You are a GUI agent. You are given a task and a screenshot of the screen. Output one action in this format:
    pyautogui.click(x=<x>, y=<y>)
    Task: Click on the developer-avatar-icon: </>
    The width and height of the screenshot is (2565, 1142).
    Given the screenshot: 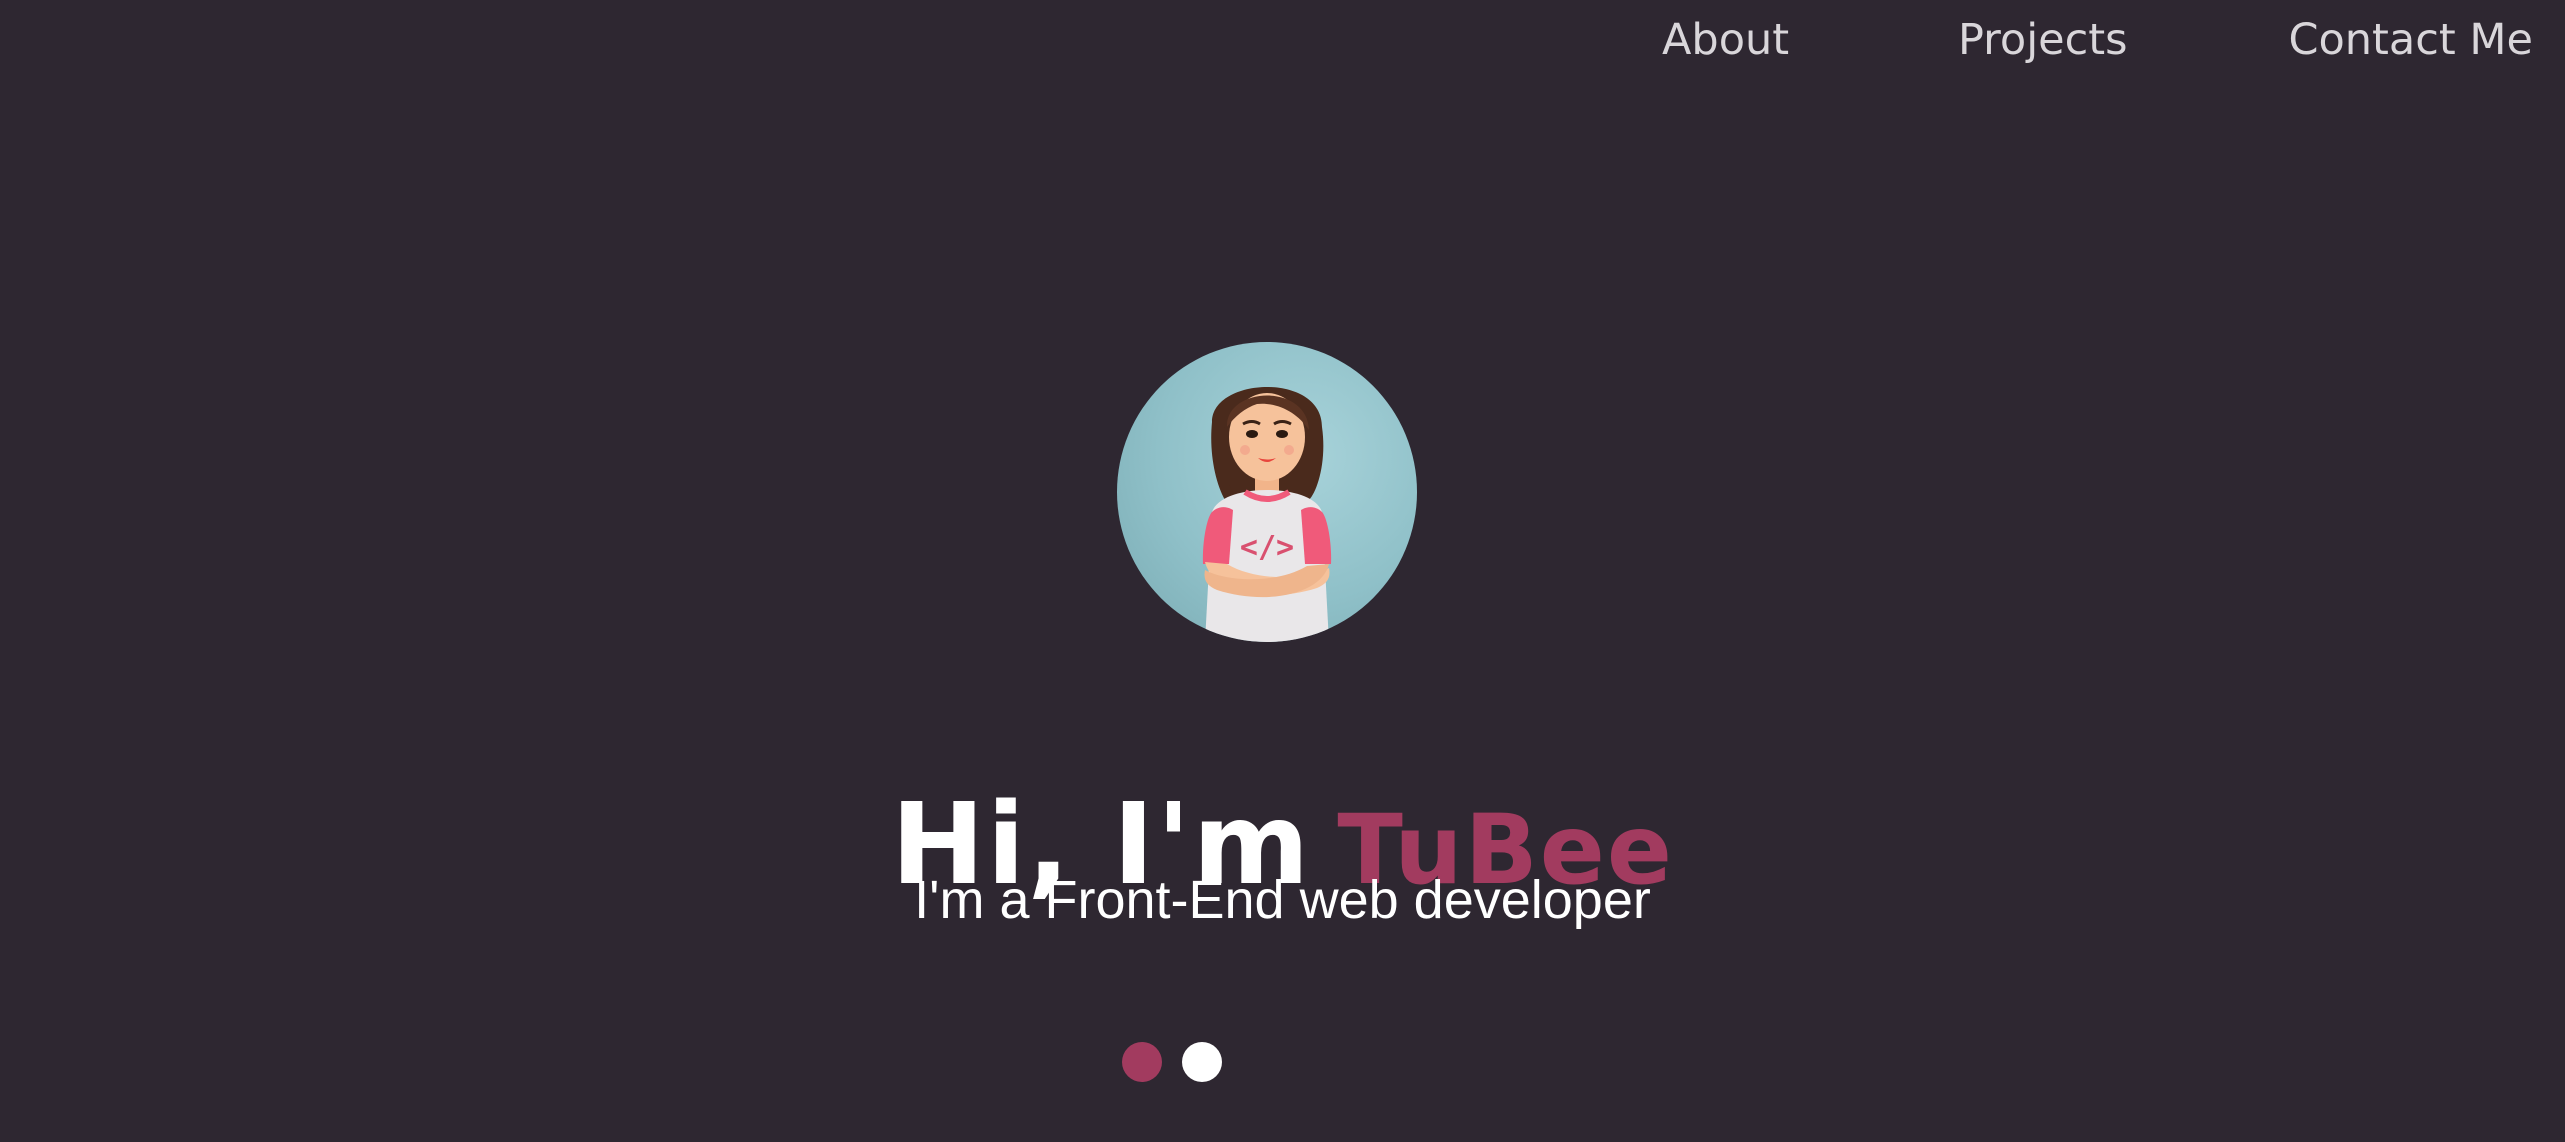 What is the action you would take?
    pyautogui.click(x=1267, y=514)
    